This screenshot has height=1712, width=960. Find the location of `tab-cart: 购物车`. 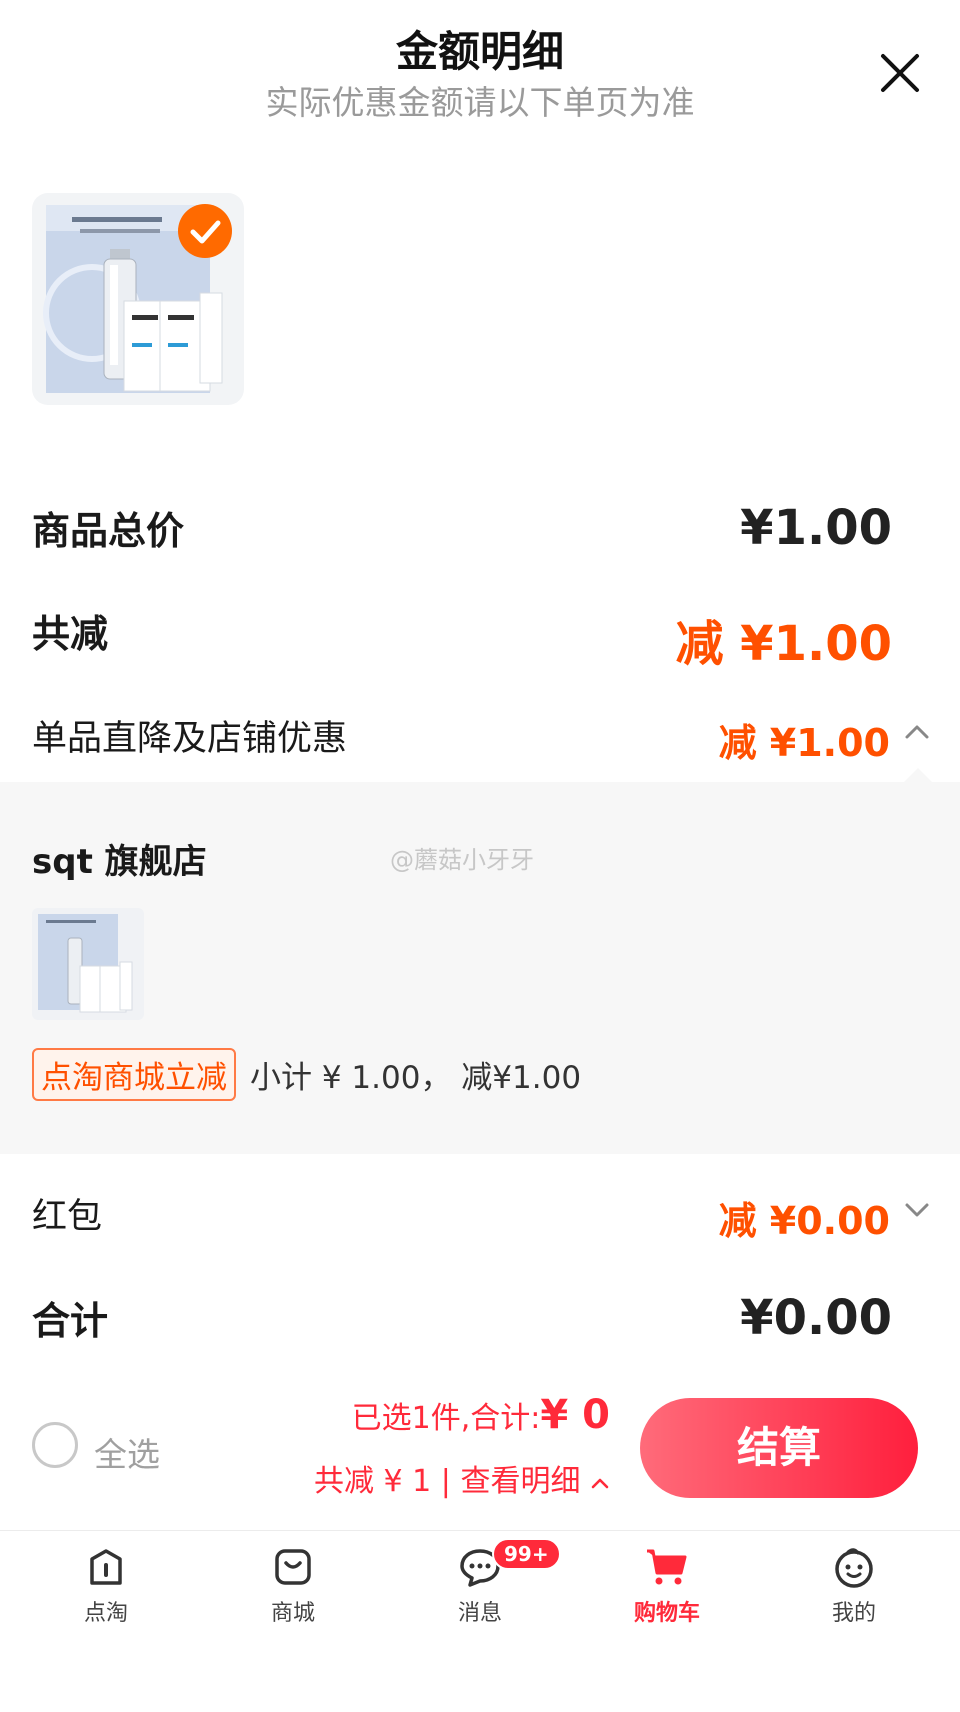

tab-cart: 购物车 is located at coordinates (667, 1585).